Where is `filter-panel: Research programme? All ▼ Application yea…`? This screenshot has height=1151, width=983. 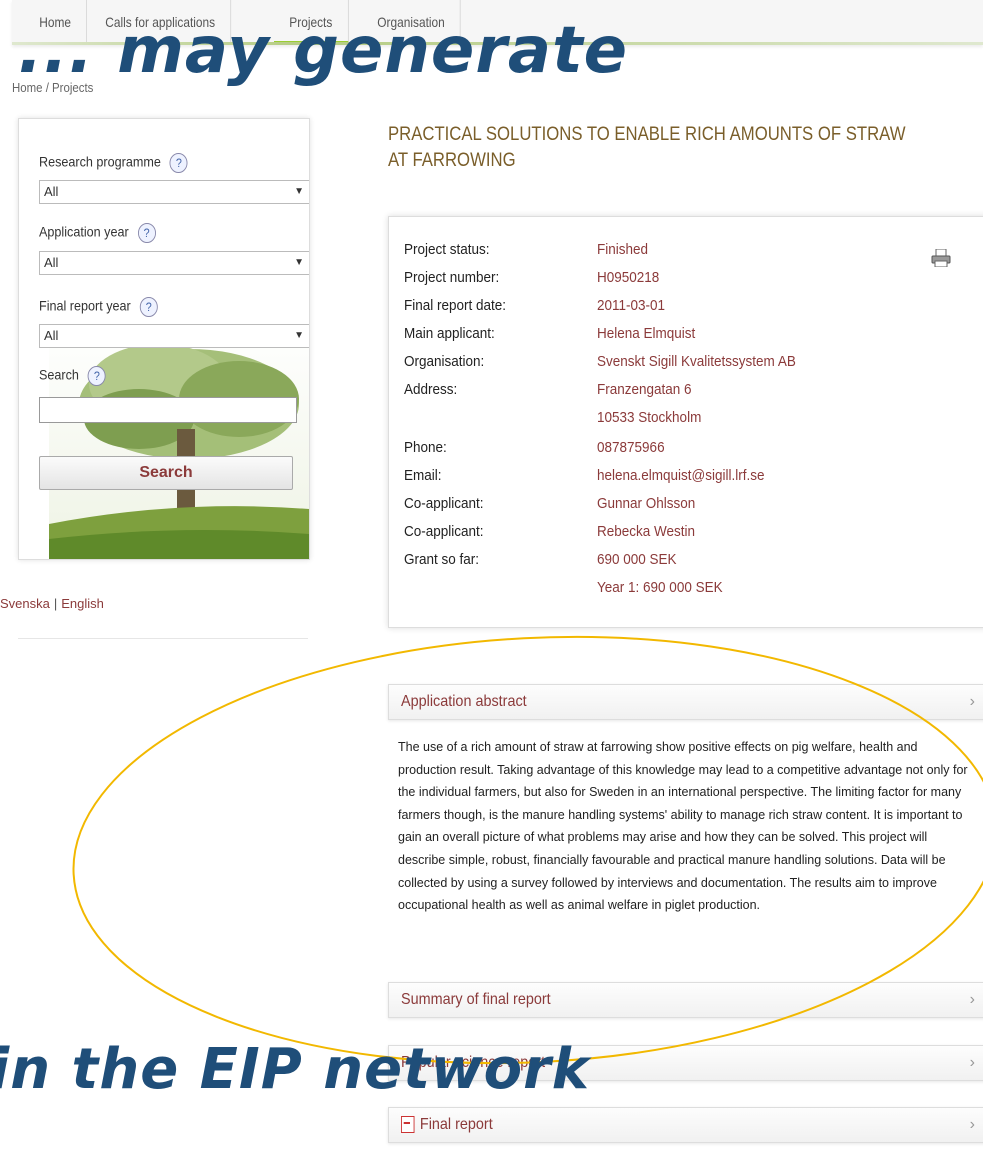
filter-panel: Research programme? All ▼ Application yea… is located at coordinates (164, 339).